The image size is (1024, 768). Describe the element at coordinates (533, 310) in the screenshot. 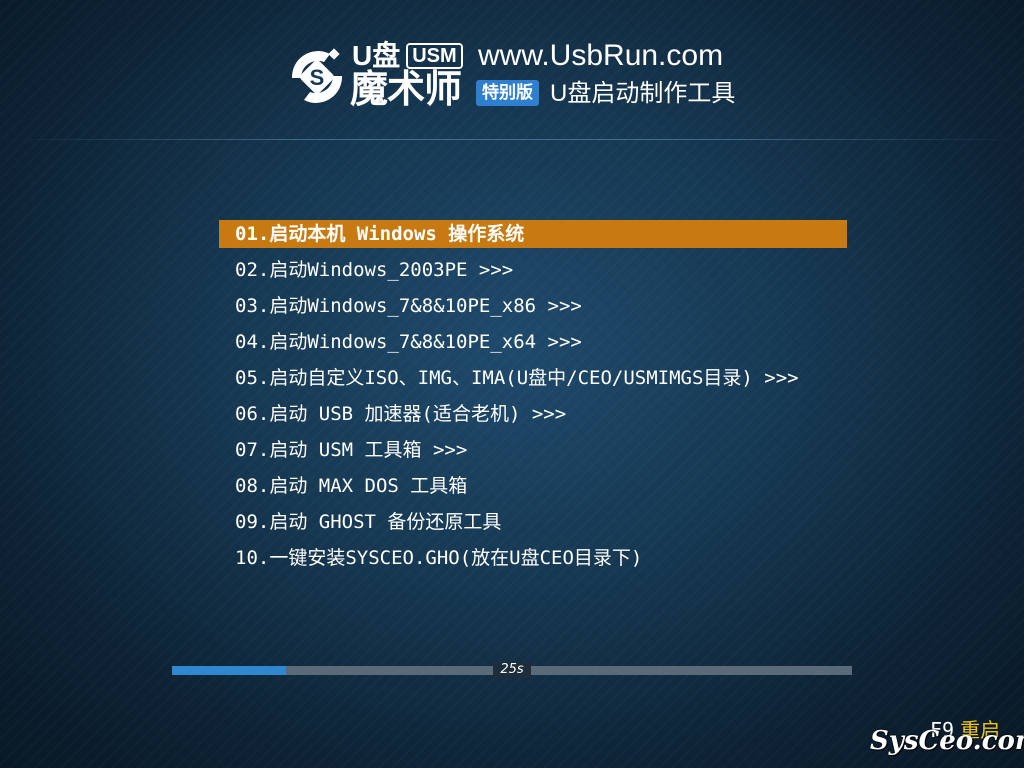

I see `menu-item-03: 03.启动Windows_7&8&10PE_x86 >>>` at that location.